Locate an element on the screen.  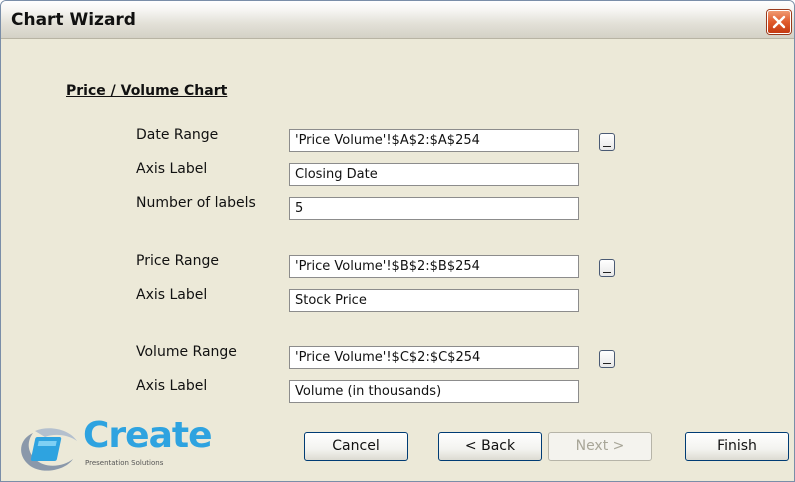
volume-axis-label: Axis Label is located at coordinates (172, 386).